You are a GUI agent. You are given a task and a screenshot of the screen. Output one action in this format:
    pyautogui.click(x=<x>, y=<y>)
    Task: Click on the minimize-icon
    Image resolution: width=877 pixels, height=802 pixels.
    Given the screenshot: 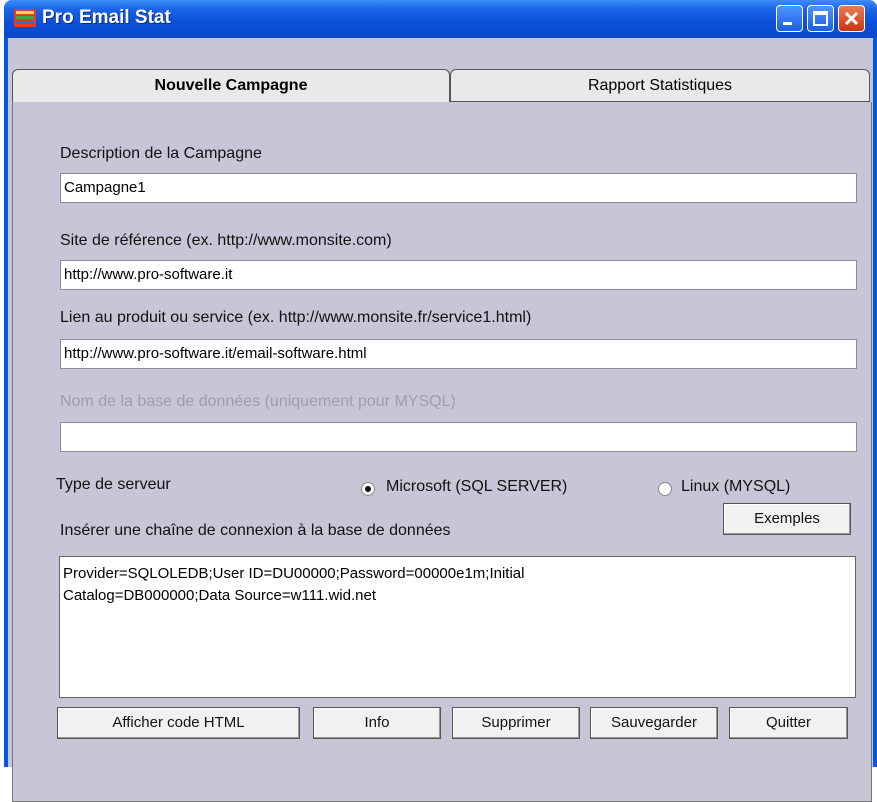 What is the action you would take?
    pyautogui.click(x=787, y=23)
    